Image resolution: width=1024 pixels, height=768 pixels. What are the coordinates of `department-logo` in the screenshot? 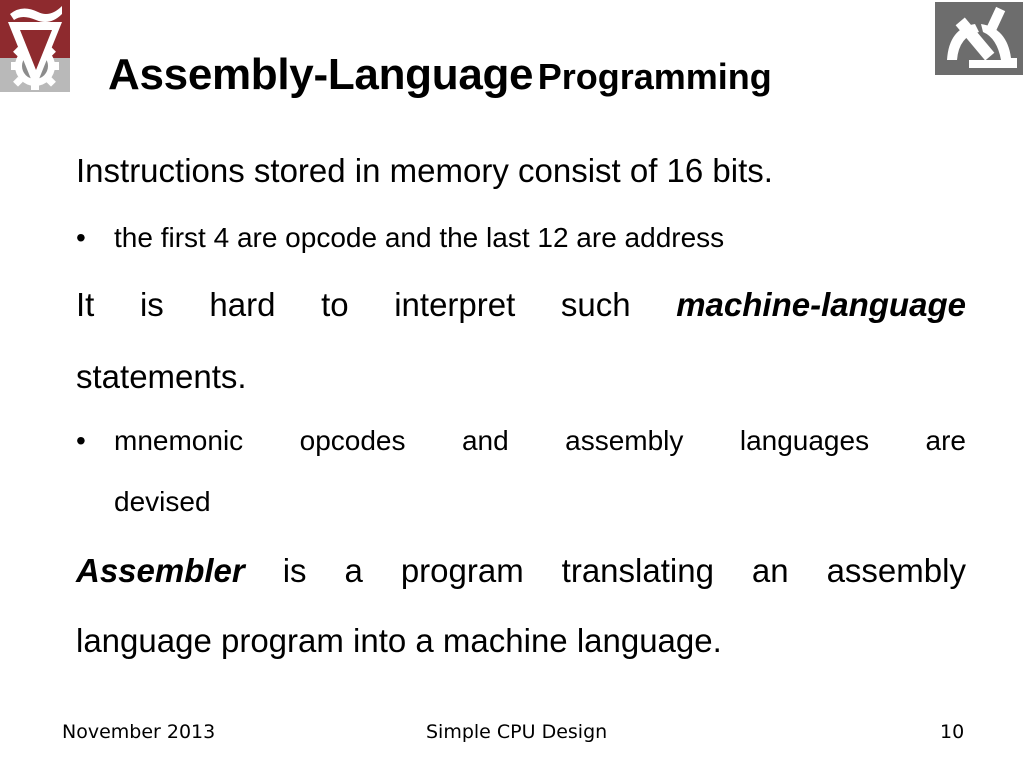 It's located at (979, 38).